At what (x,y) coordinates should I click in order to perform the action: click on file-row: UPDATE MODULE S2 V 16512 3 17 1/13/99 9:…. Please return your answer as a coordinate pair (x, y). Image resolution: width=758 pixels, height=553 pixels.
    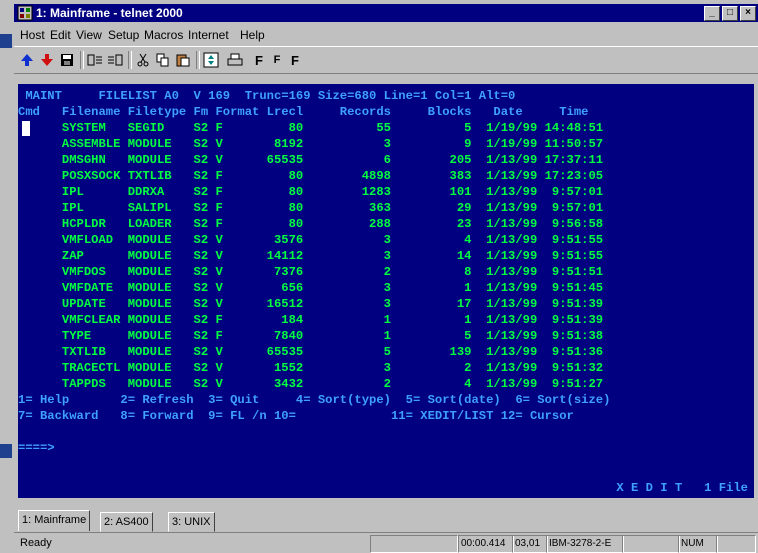
    Looking at the image, I should click on (386, 304).